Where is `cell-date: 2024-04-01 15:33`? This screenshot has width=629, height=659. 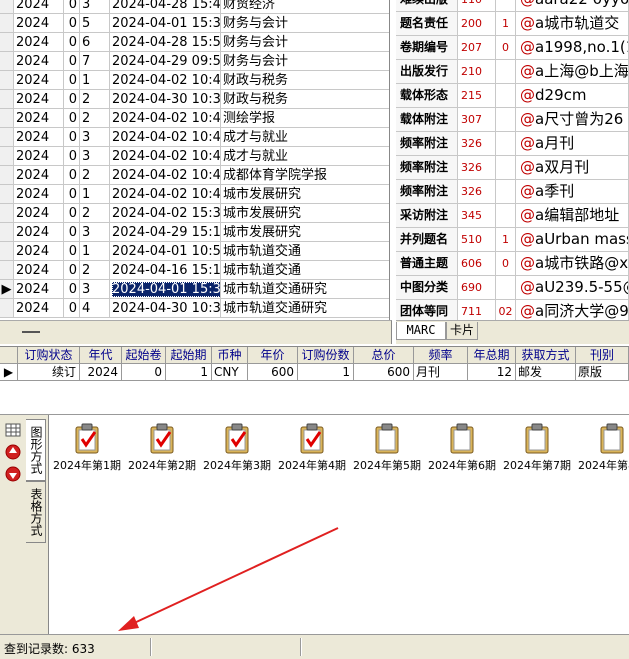
cell-date: 2024-04-01 15:33 is located at coordinates (165, 289).